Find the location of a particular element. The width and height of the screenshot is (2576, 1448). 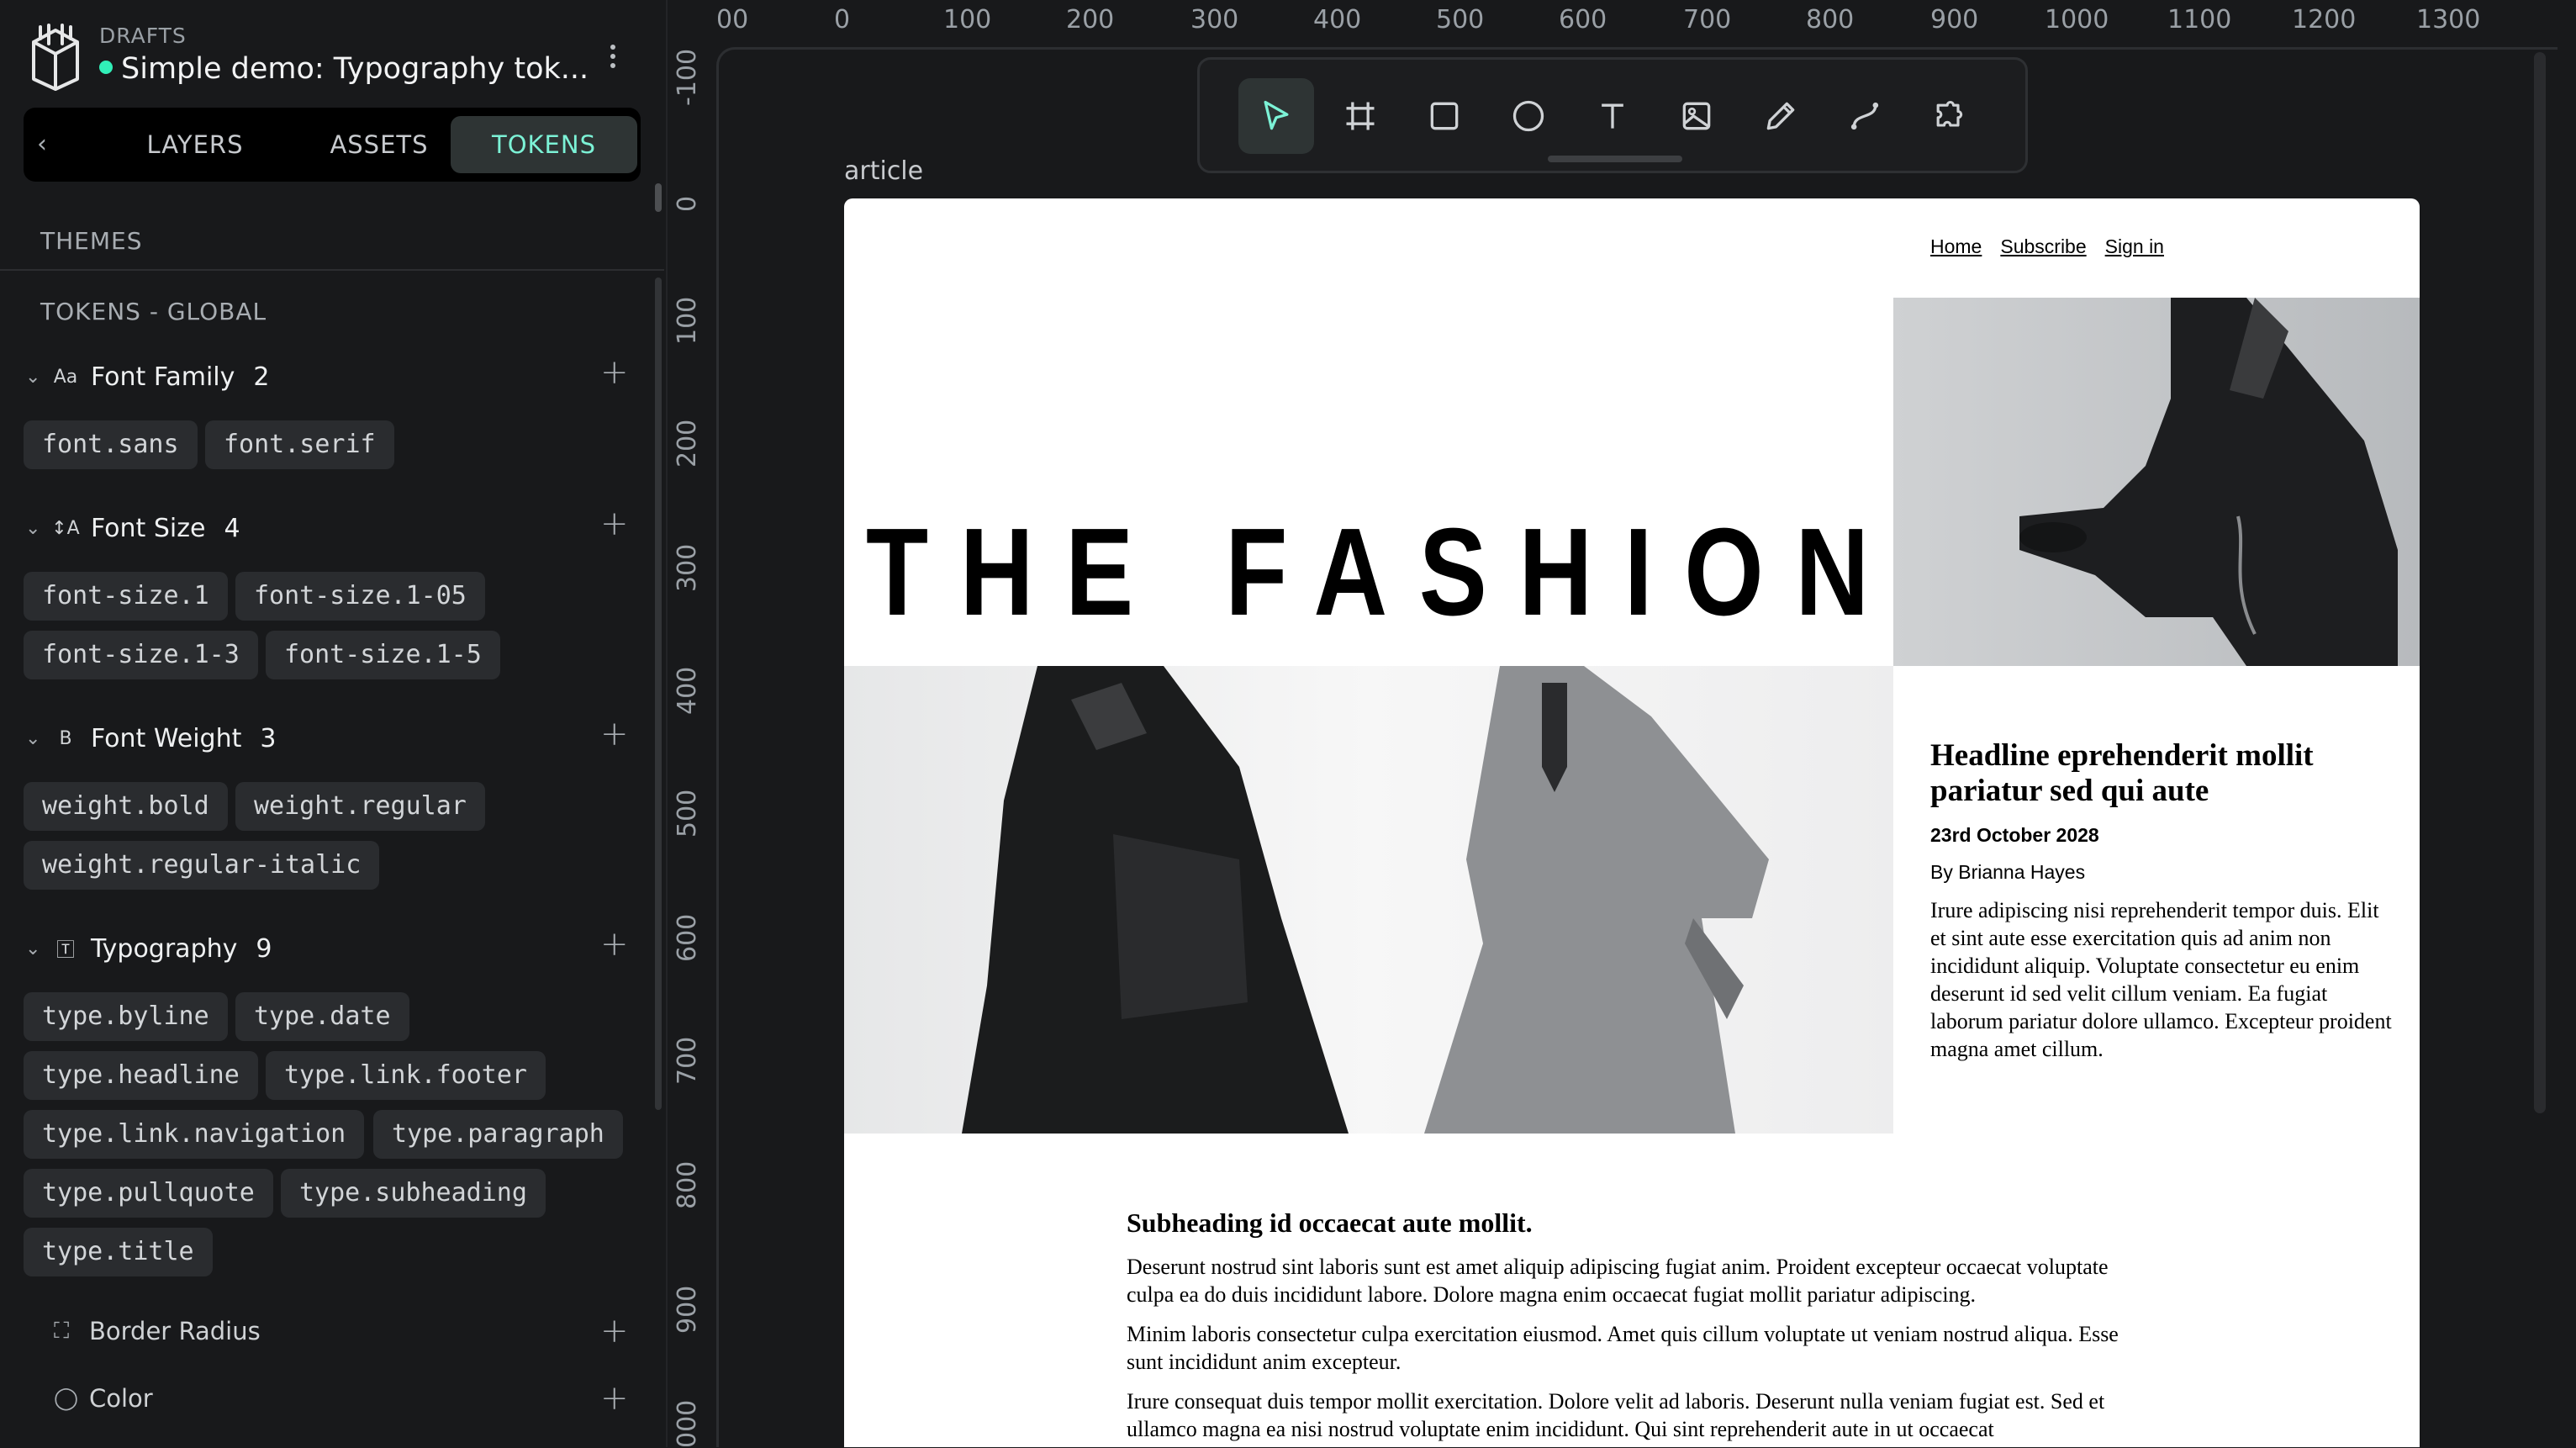

token-group-label: Color is located at coordinates (121, 1398).